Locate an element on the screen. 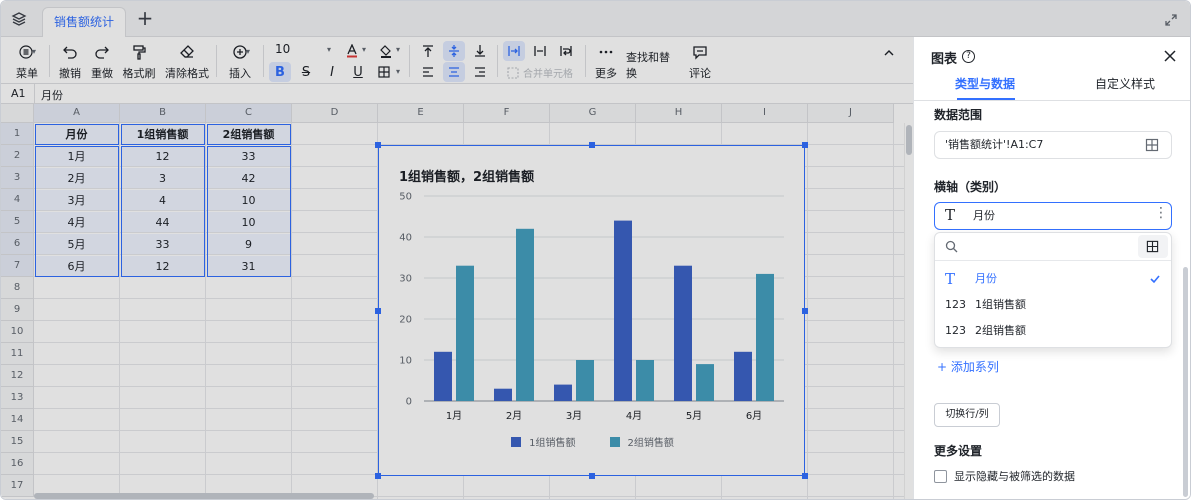  row-header: 9 is located at coordinates (17, 310).